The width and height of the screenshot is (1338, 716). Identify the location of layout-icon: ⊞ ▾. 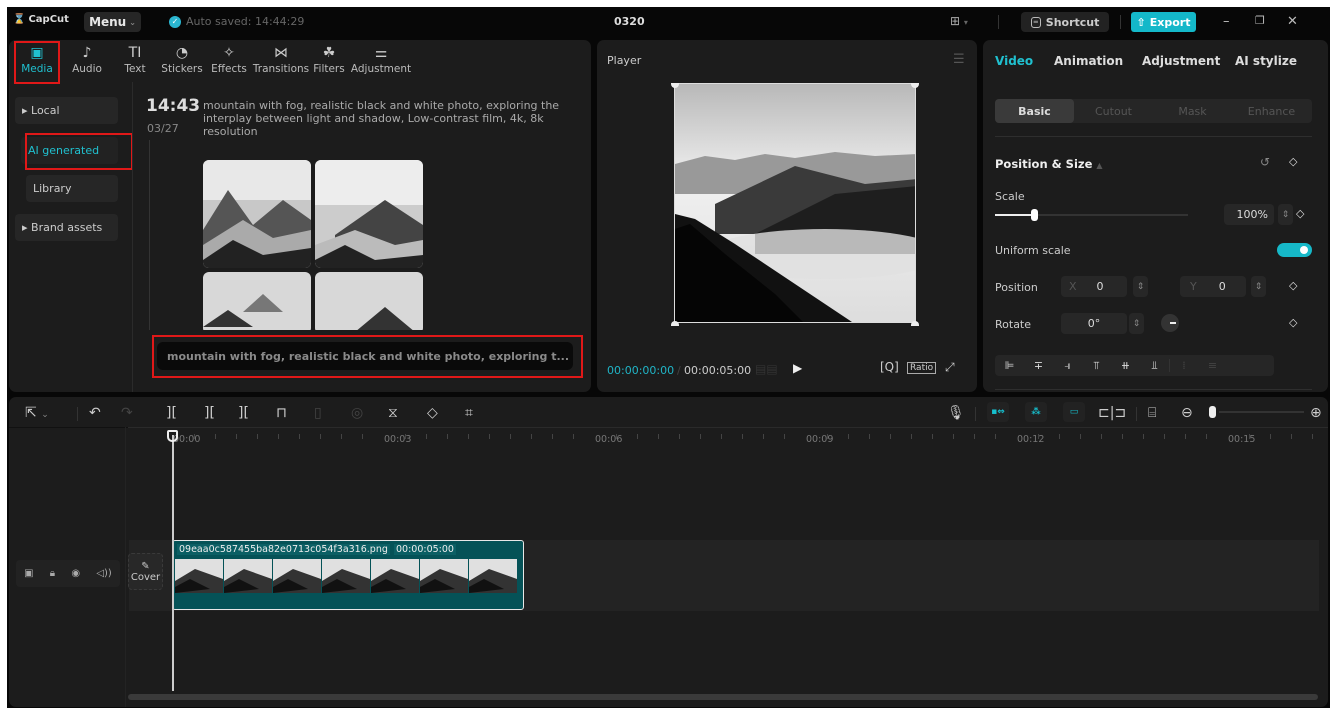
(959, 21).